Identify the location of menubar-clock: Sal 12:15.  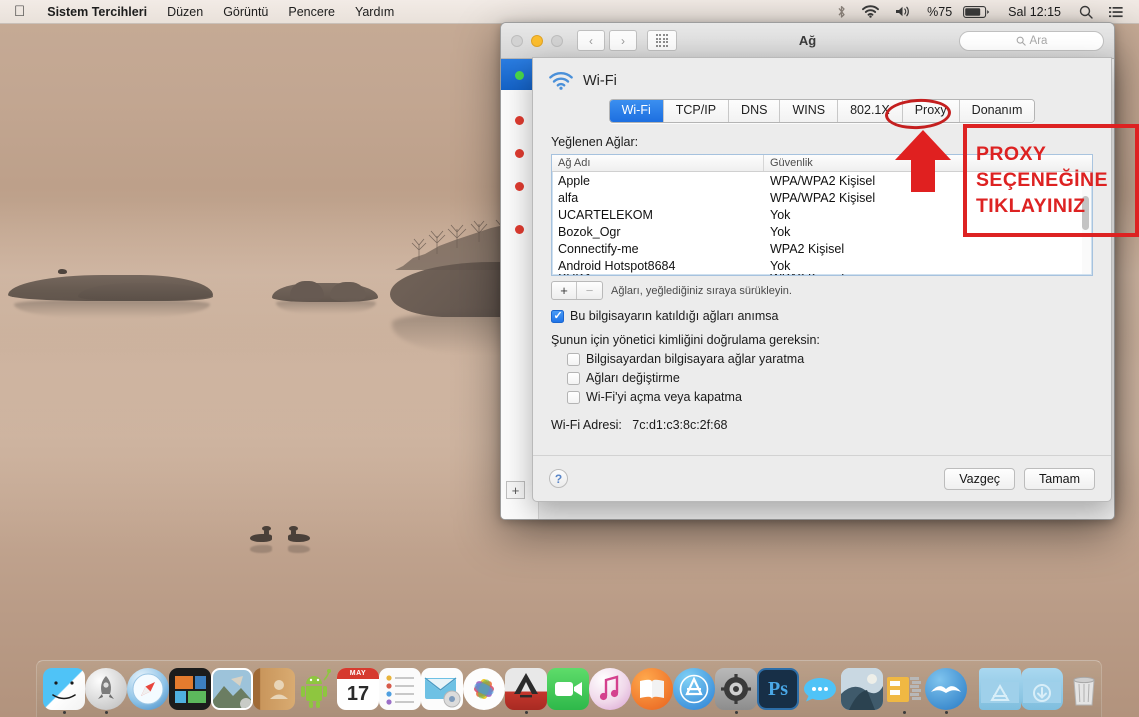
(1034, 12).